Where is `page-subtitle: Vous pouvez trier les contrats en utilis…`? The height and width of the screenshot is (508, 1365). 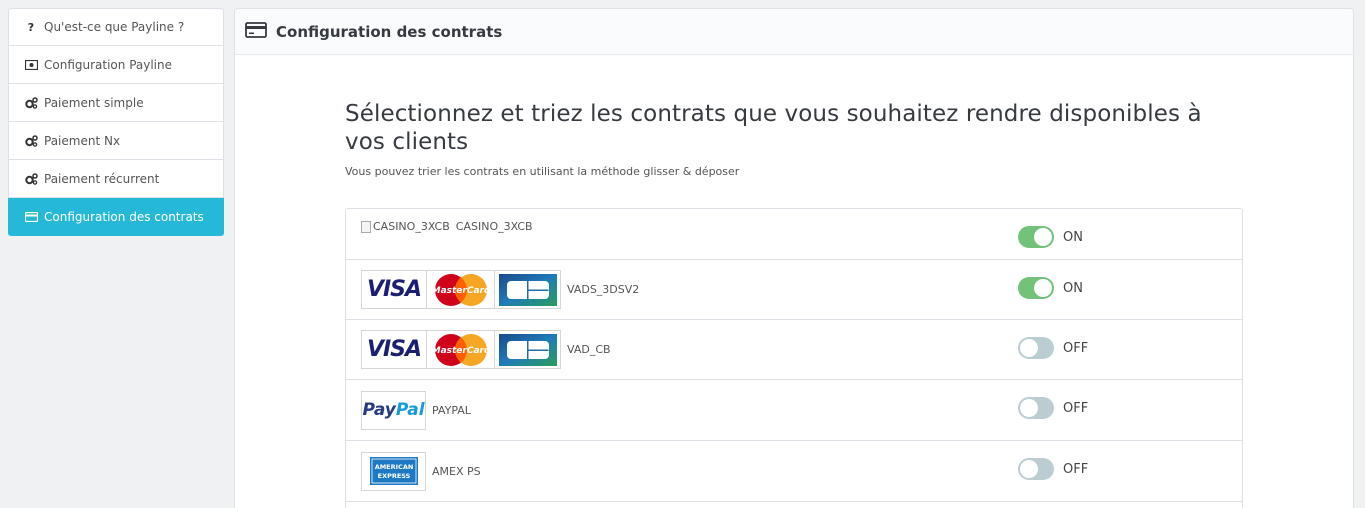
page-subtitle: Vous pouvez trier les contrats en utilis… is located at coordinates (542, 171).